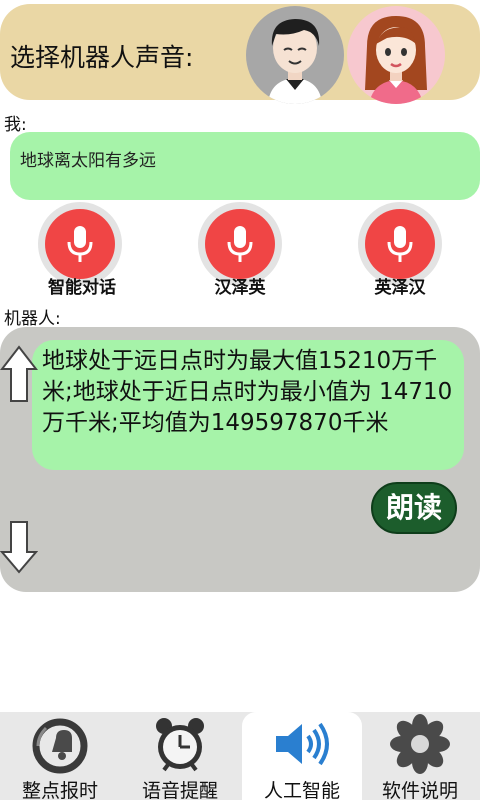 The height and width of the screenshot is (800, 480). What do you see at coordinates (302, 744) in the screenshot?
I see `speaker-icon` at bounding box center [302, 744].